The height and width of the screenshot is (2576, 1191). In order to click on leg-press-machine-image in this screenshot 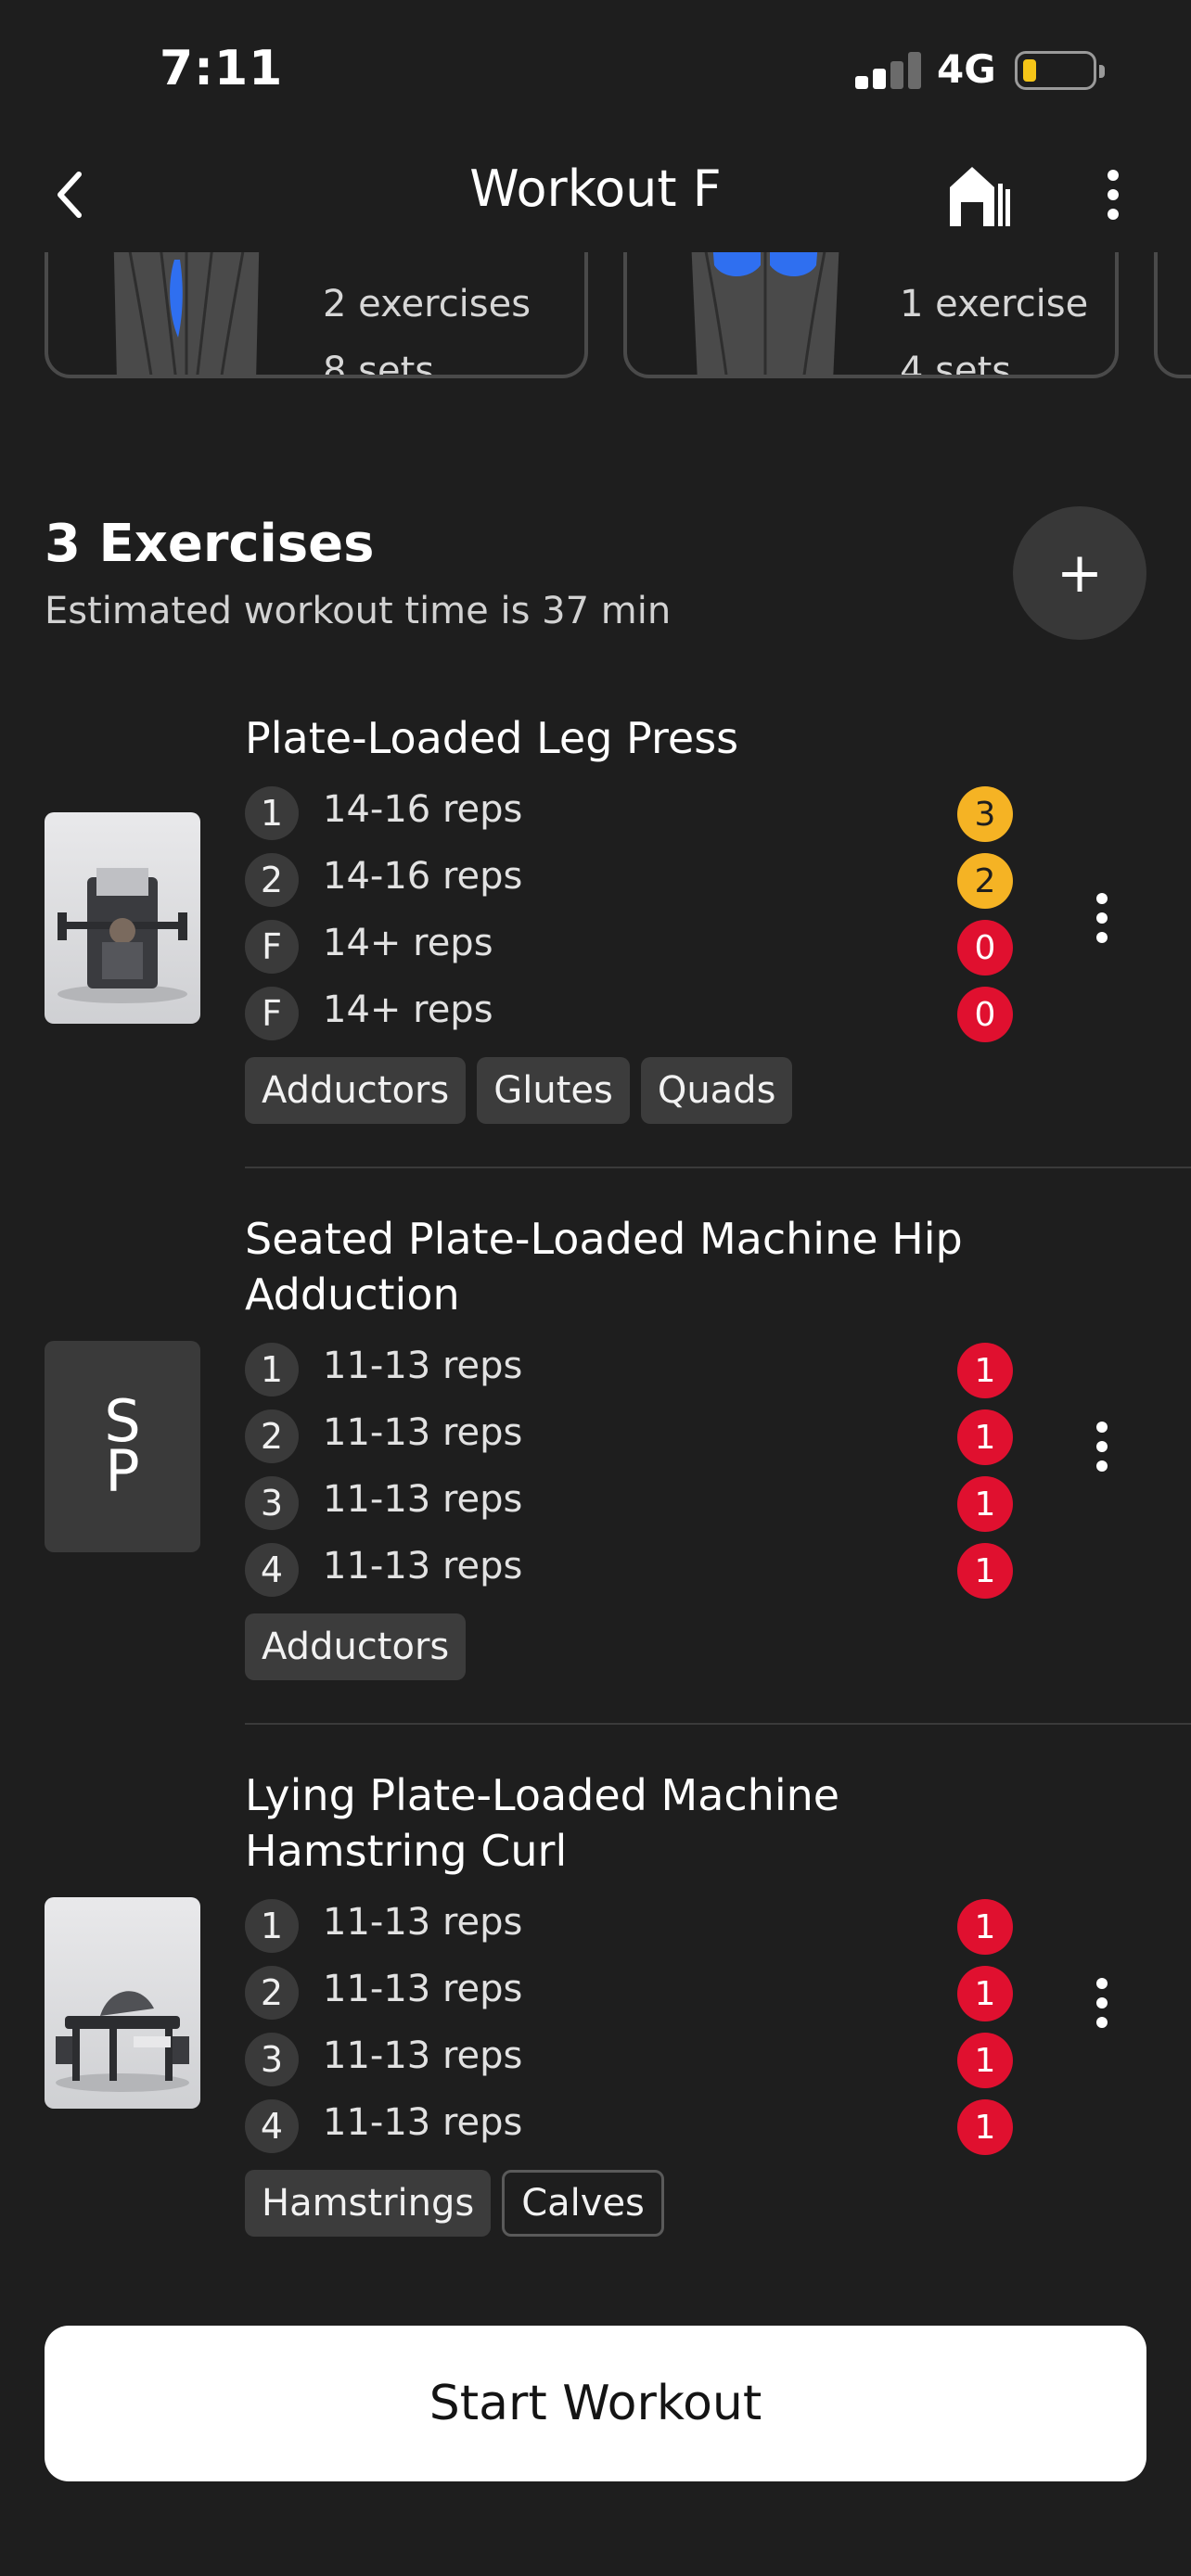, I will do `click(122, 936)`.